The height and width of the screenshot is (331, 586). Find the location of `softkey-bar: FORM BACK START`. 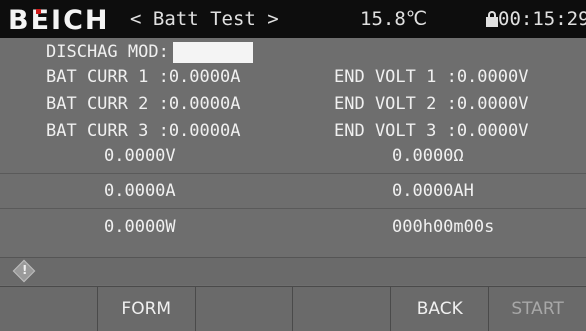

softkey-bar: FORM BACK START is located at coordinates (293, 308).